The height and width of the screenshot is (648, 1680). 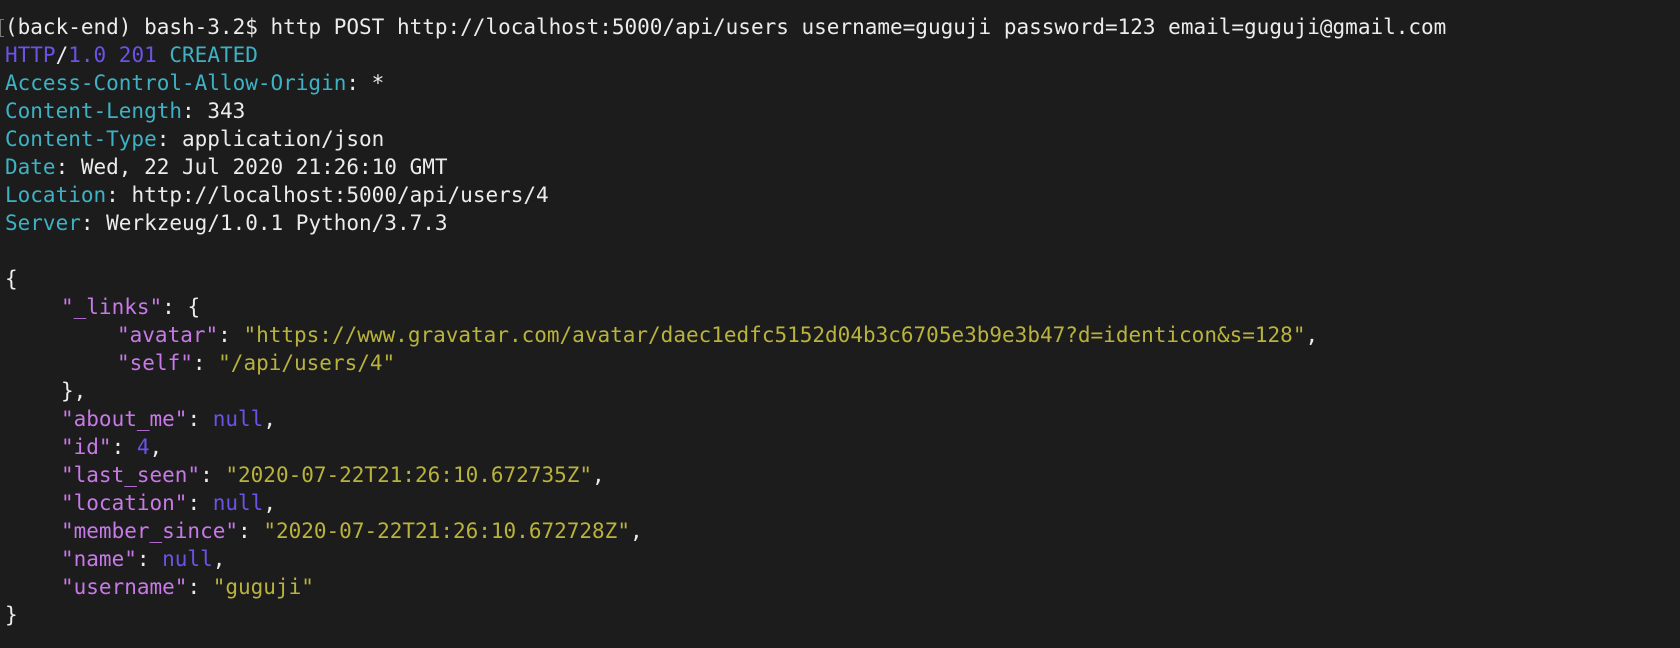 I want to click on header-name: Access-Control-Allow-Origin, so click(x=176, y=83).